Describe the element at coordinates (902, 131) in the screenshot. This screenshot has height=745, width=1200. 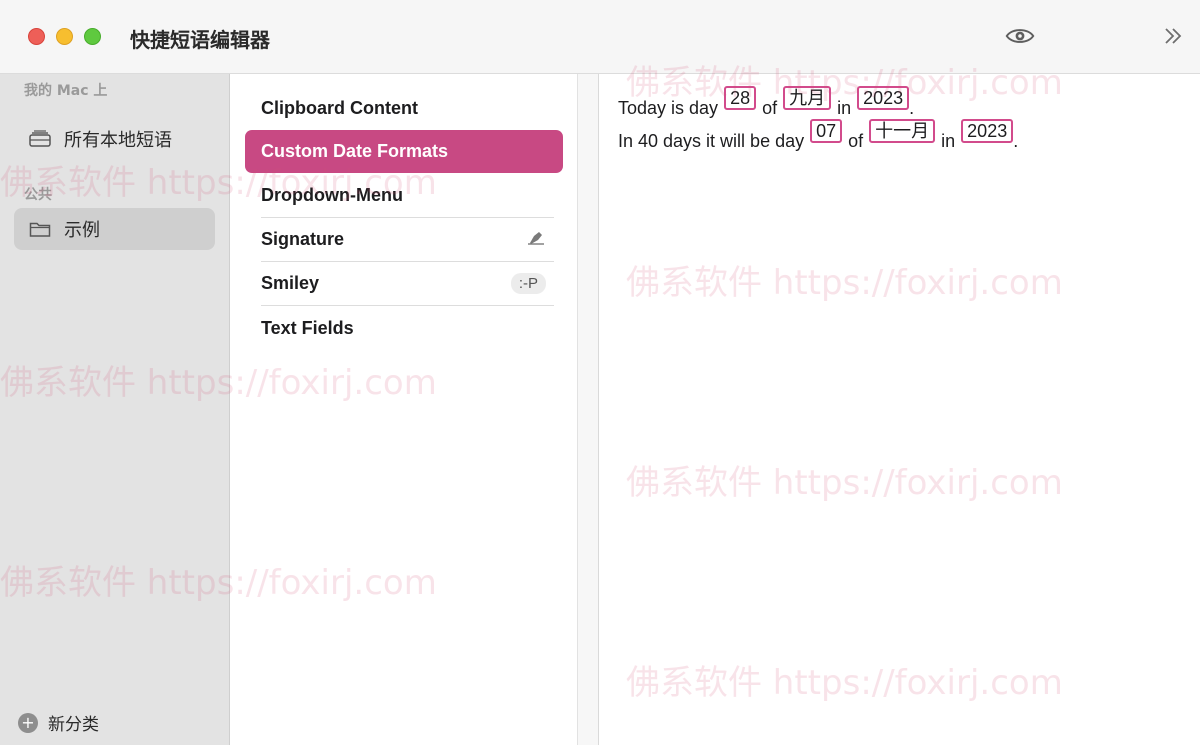
I see `date-token-month: 十一月` at that location.